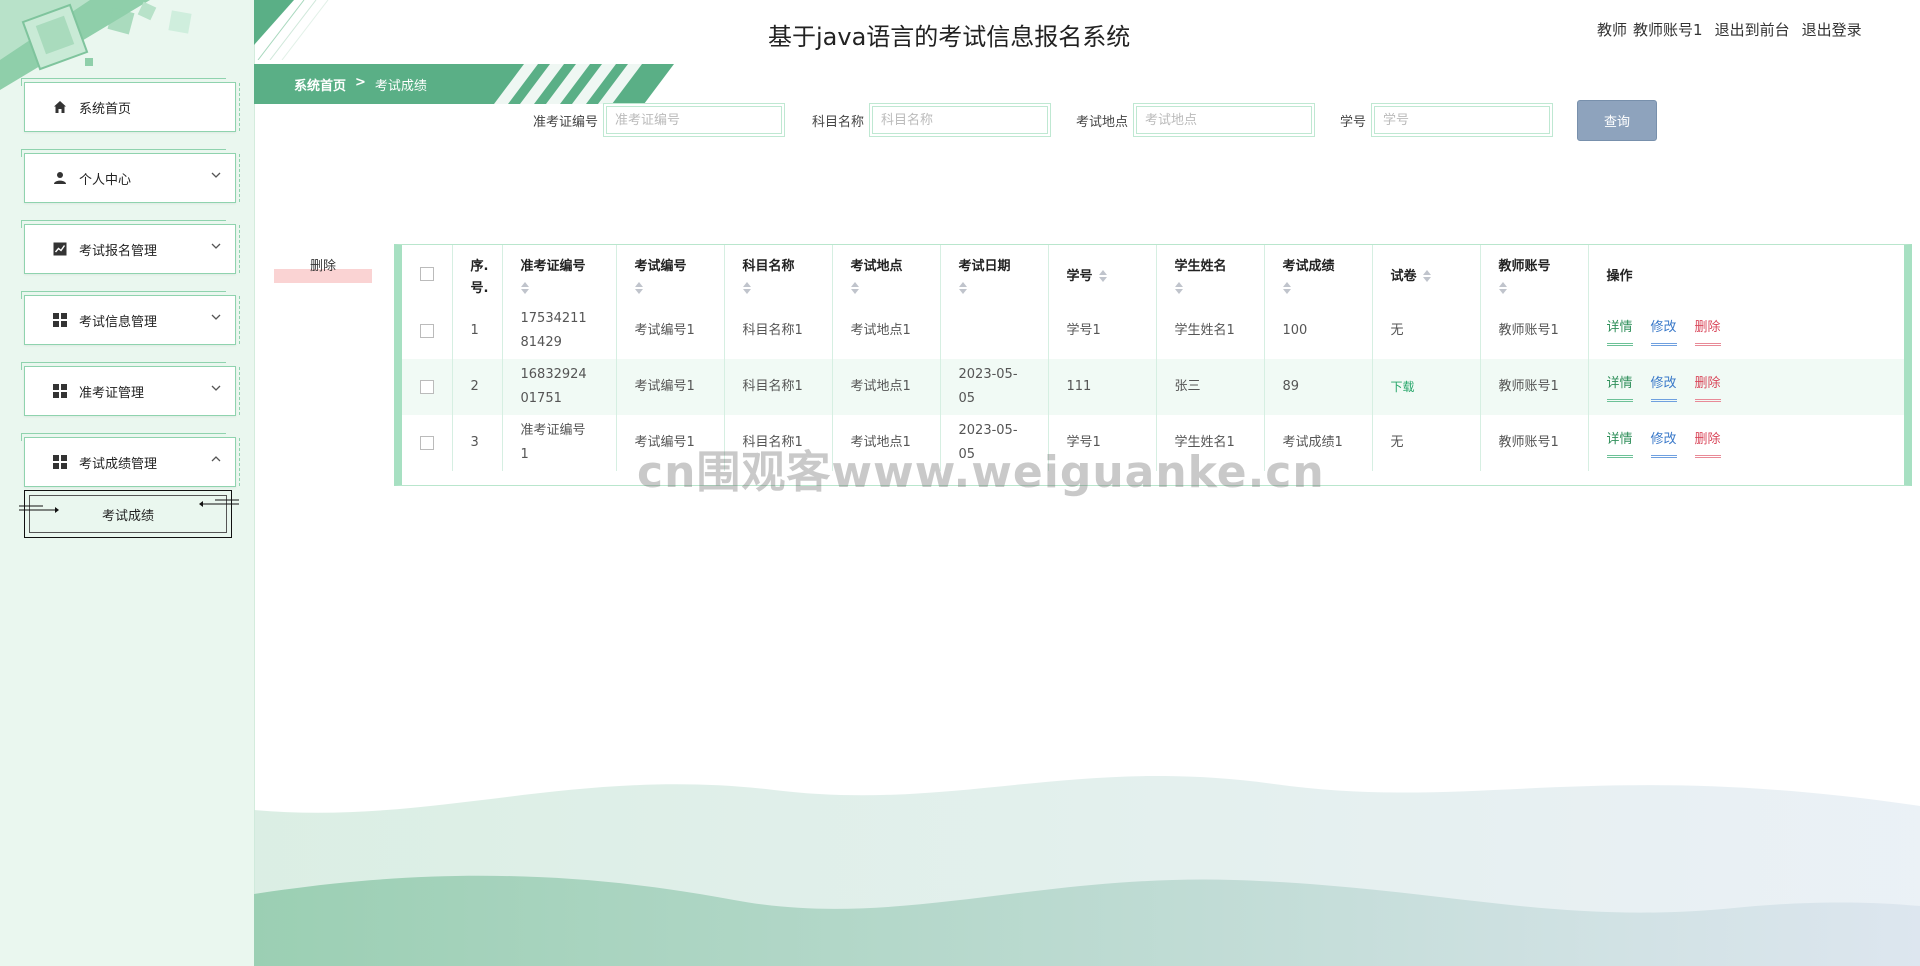 This screenshot has height=966, width=1920. I want to click on chevron-down-icon, so click(216, 246).